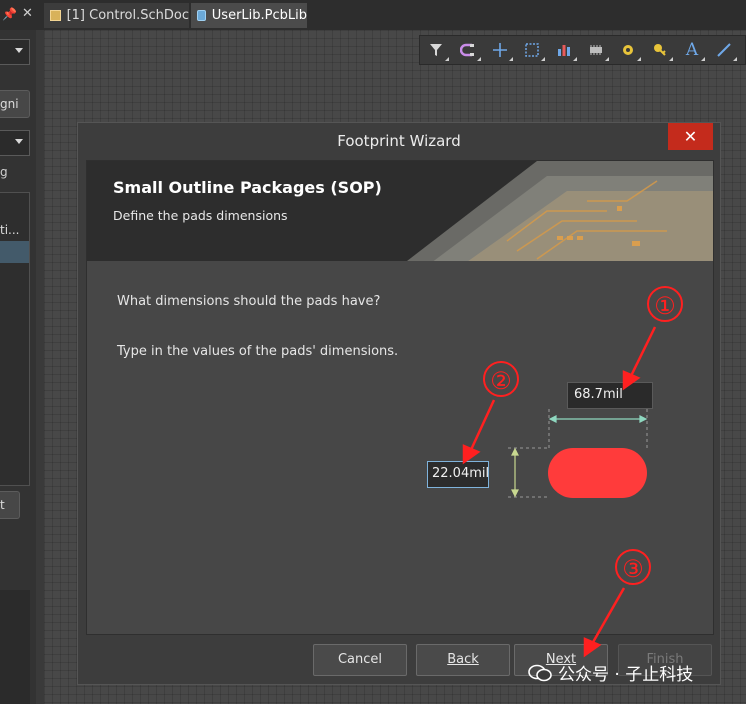 The image size is (746, 704). What do you see at coordinates (626, 675) in the screenshot?
I see `watermark-text: 公众号 · 子止科技` at bounding box center [626, 675].